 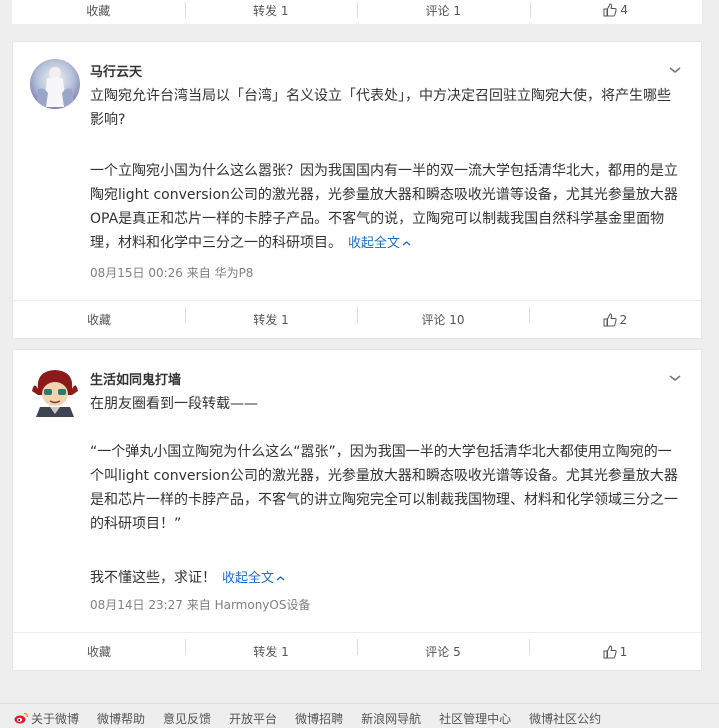 I want to click on comment-label: 评论 1, so click(x=443, y=10).